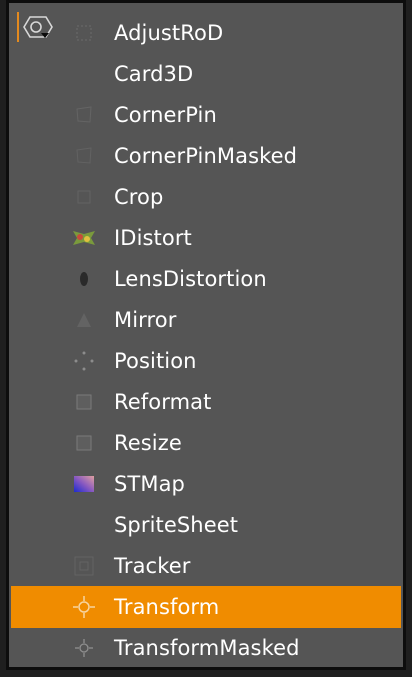 The image size is (412, 677). I want to click on menu-item-lensdistortion: LensDistortion, so click(206, 279).